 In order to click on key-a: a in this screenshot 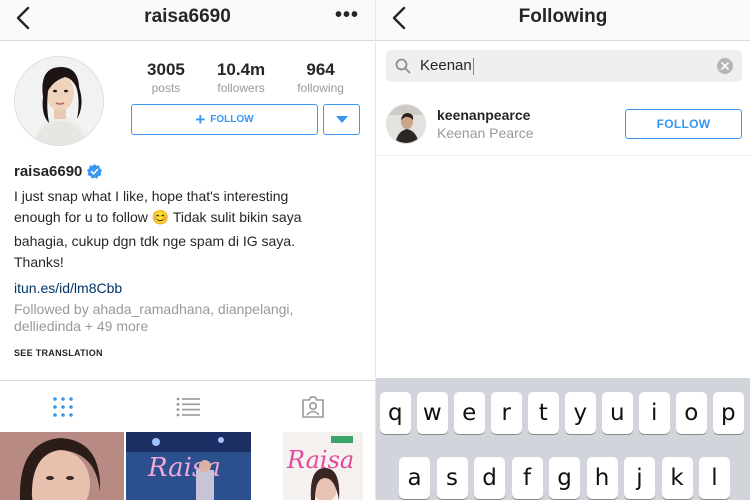, I will do `click(414, 478)`.